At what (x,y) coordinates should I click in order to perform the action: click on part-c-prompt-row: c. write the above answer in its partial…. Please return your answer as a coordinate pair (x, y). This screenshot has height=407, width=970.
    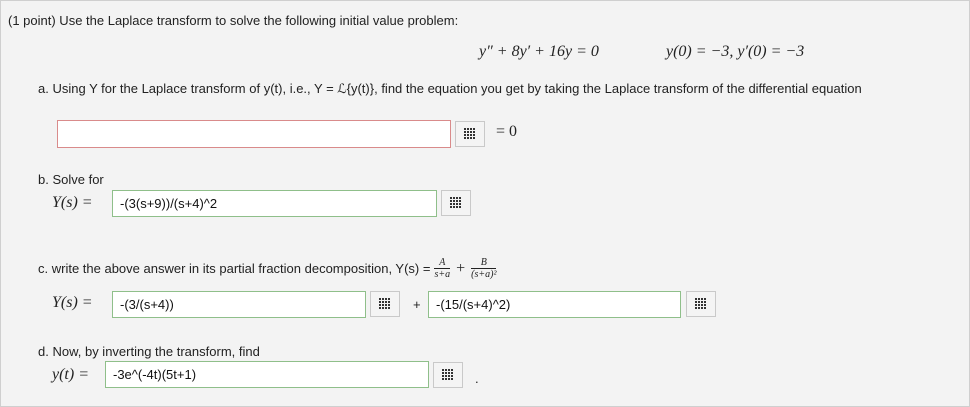
    Looking at the image, I should click on (267, 268).